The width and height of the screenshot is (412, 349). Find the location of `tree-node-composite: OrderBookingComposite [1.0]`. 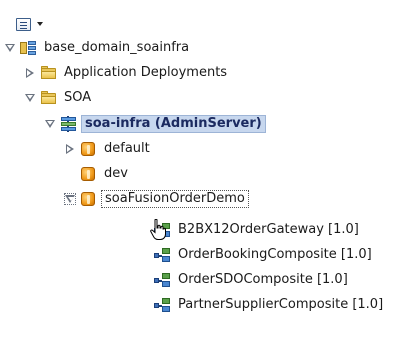

tree-node-composite: OrderBookingComposite [1.0] is located at coordinates (264, 255).